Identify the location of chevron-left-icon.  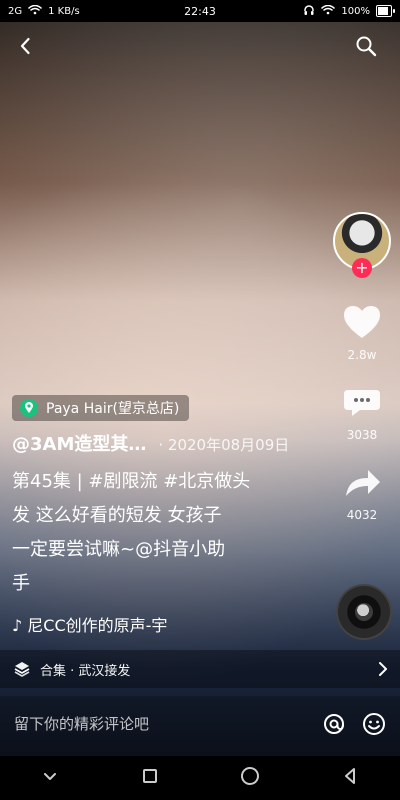
(26, 48).